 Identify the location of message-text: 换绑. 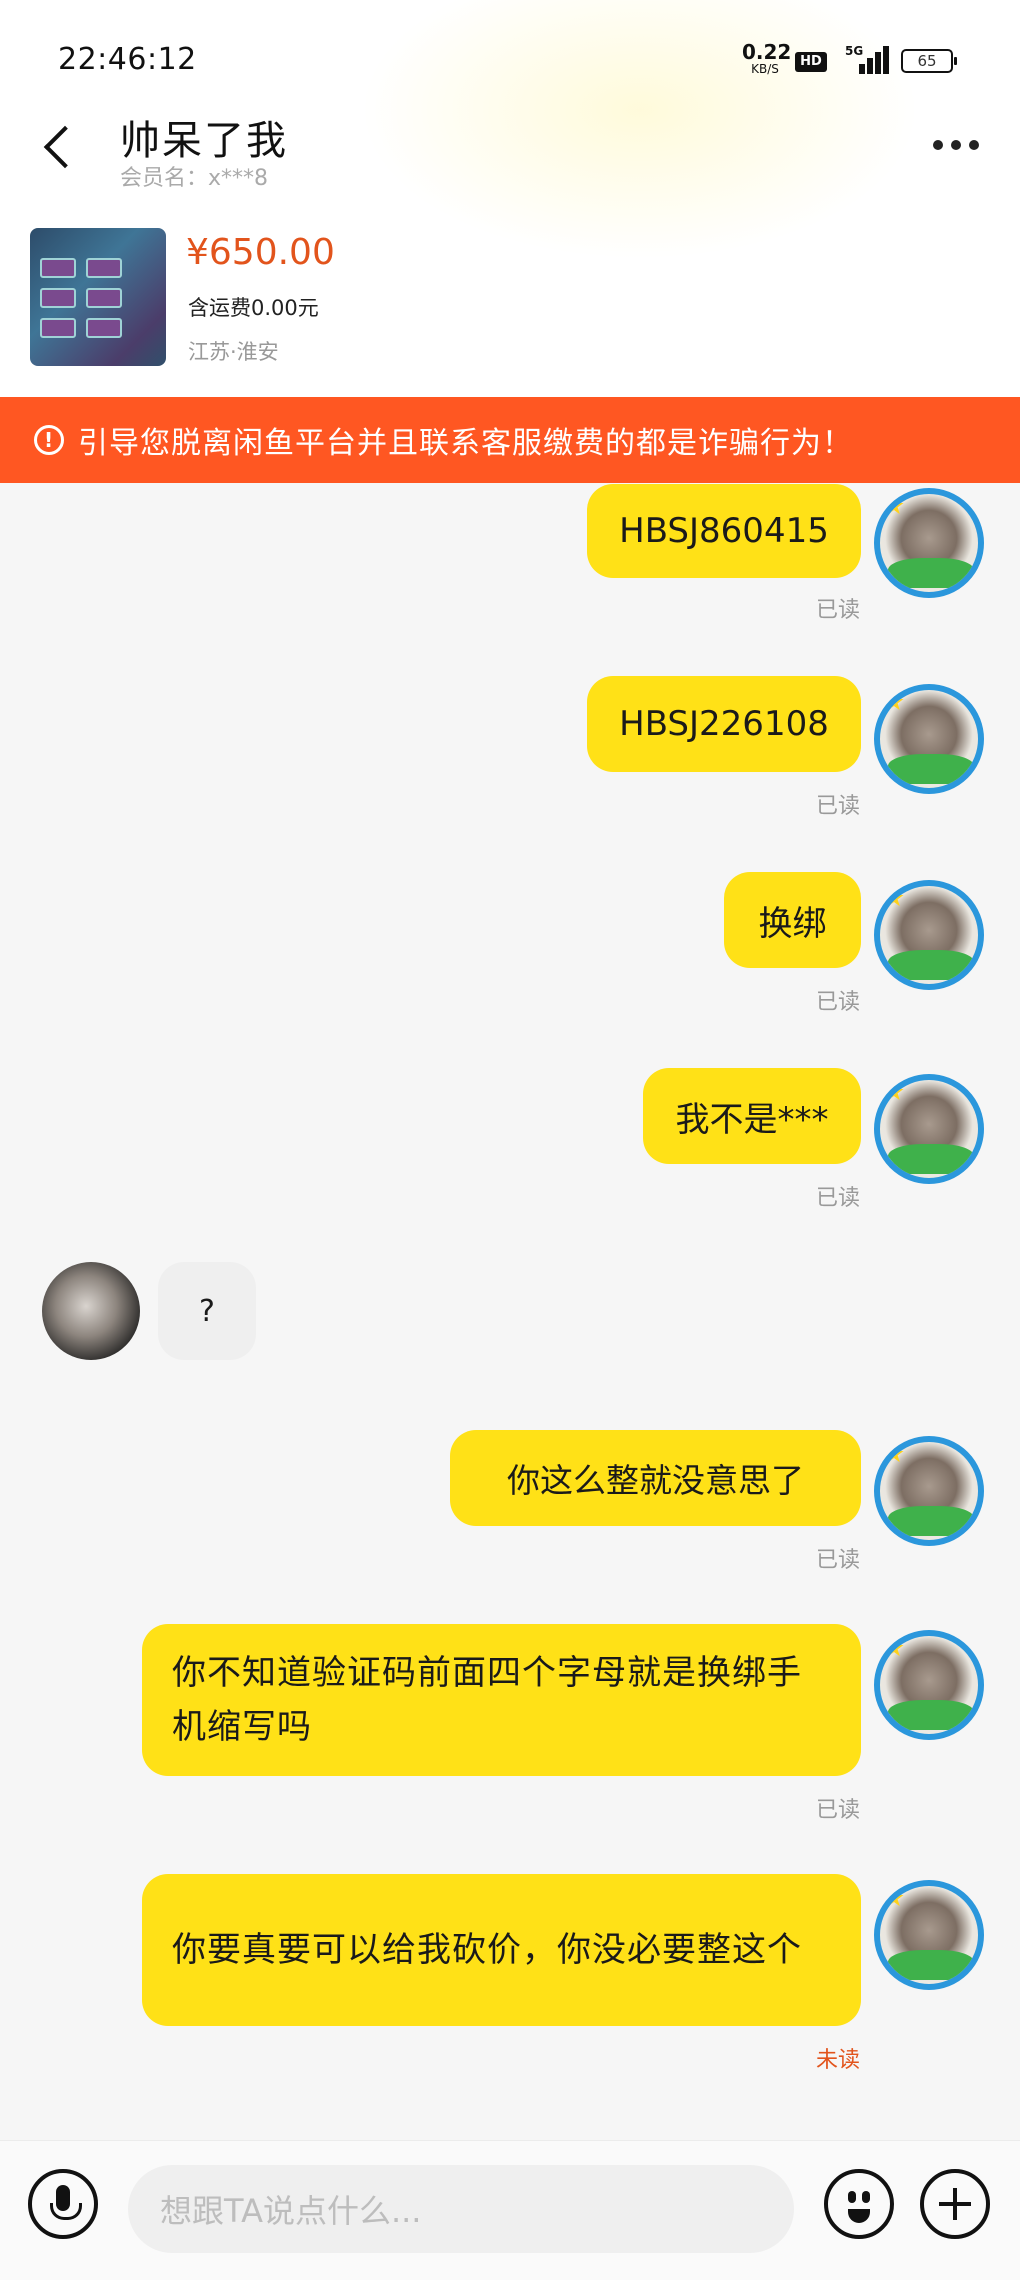
(792, 923).